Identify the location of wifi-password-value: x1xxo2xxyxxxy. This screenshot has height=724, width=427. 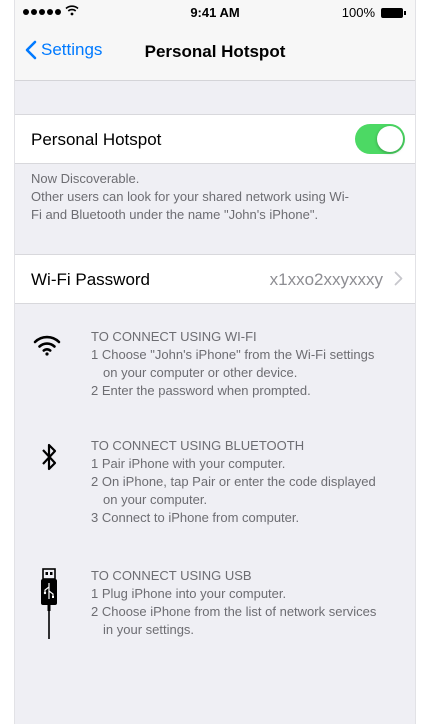
(326, 279).